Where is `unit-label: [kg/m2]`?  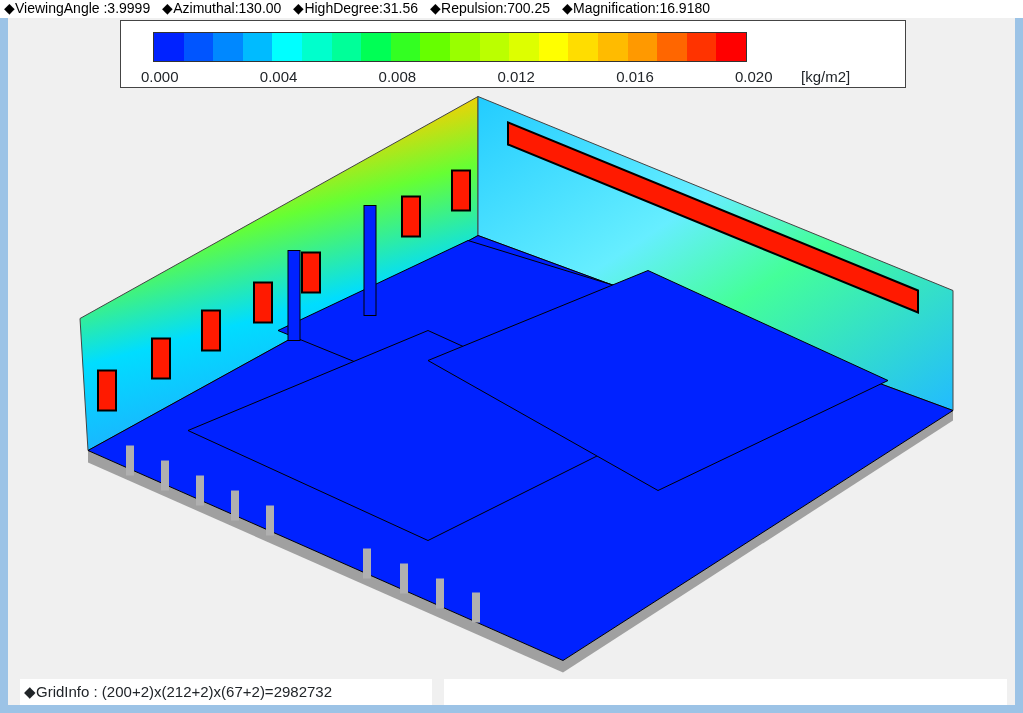
unit-label: [kg/m2] is located at coordinates (826, 77).